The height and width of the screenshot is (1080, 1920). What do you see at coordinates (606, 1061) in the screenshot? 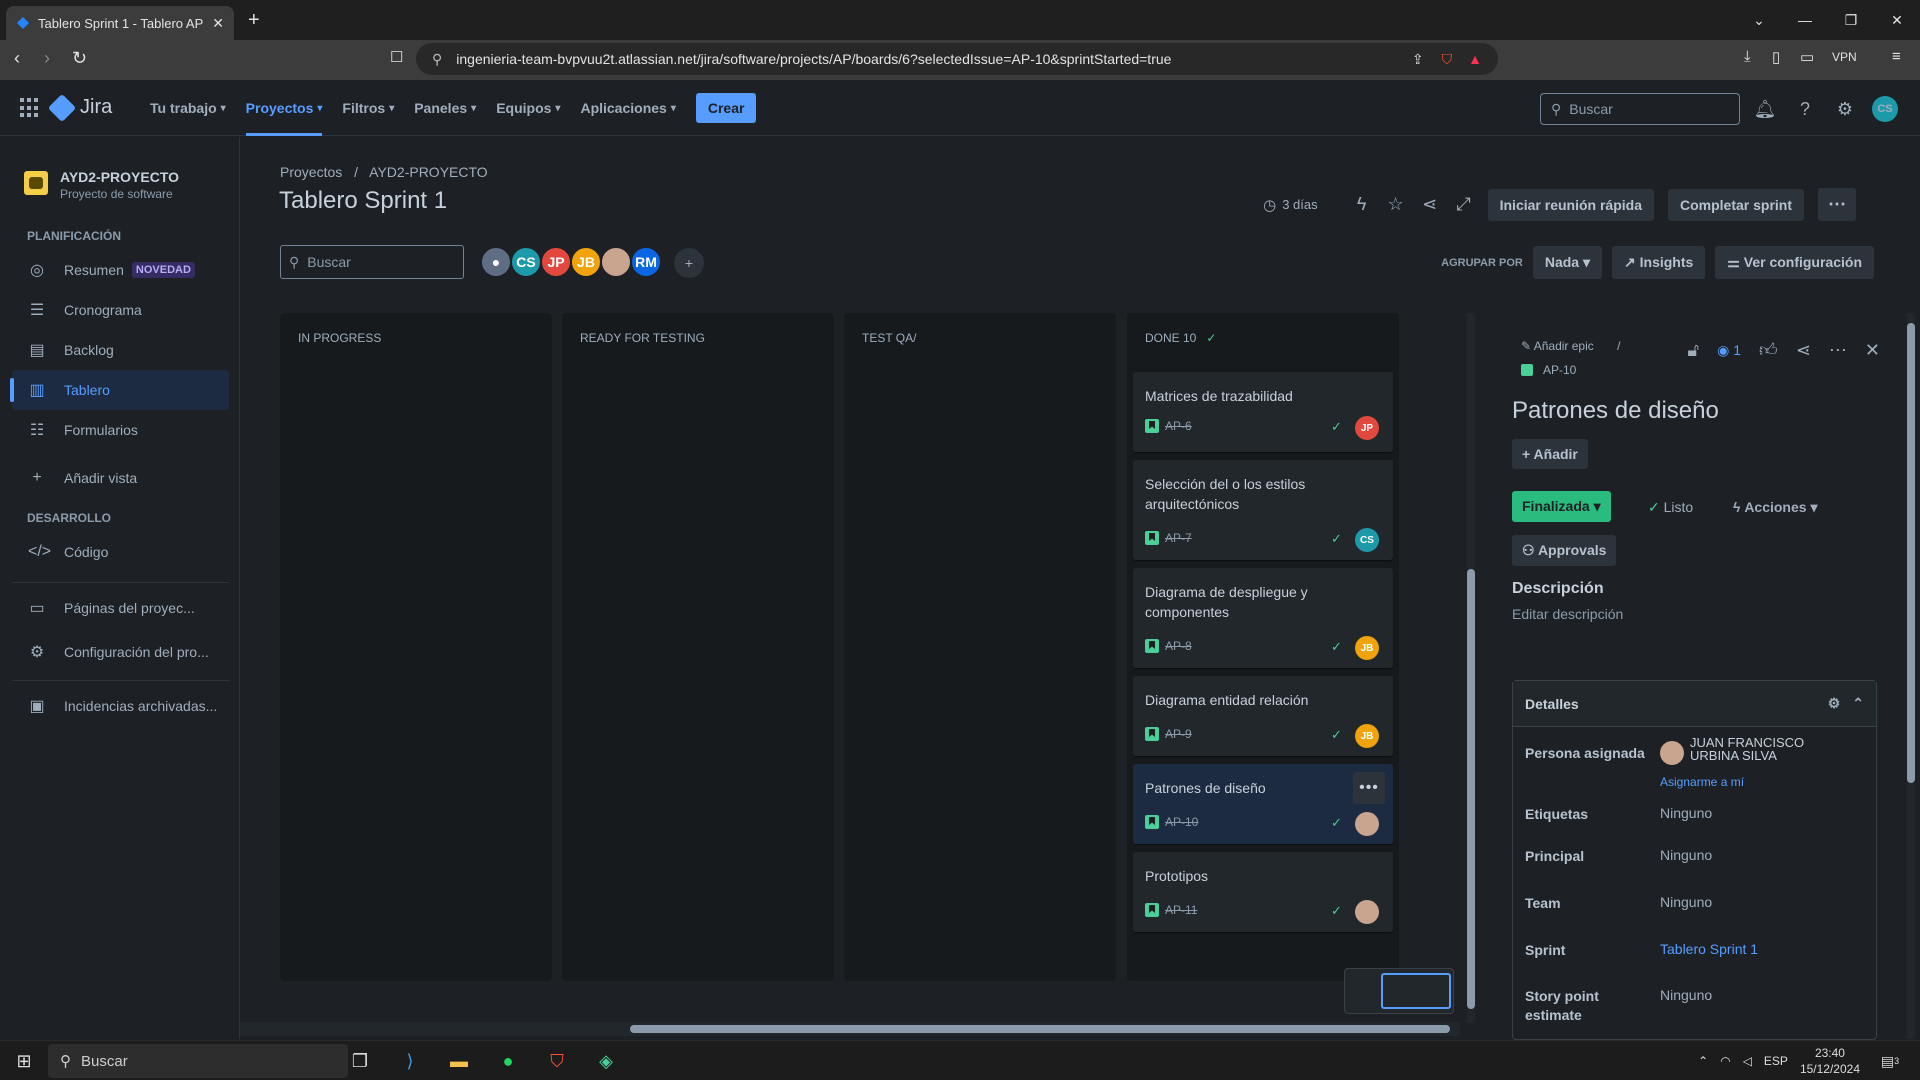
I see `app-icon: ◈` at bounding box center [606, 1061].